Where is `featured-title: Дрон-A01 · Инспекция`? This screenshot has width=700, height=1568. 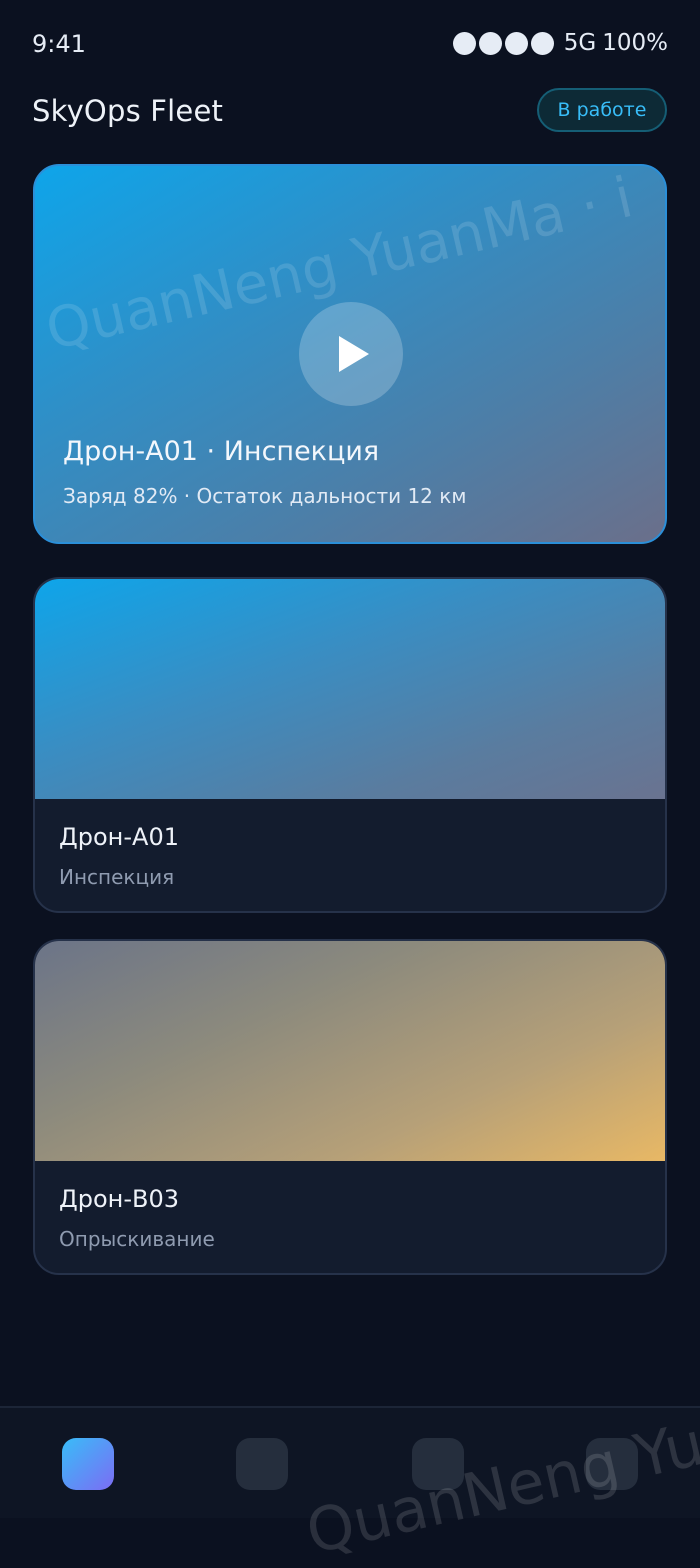
featured-title: Дрон-A01 · Инспекция is located at coordinates (221, 451).